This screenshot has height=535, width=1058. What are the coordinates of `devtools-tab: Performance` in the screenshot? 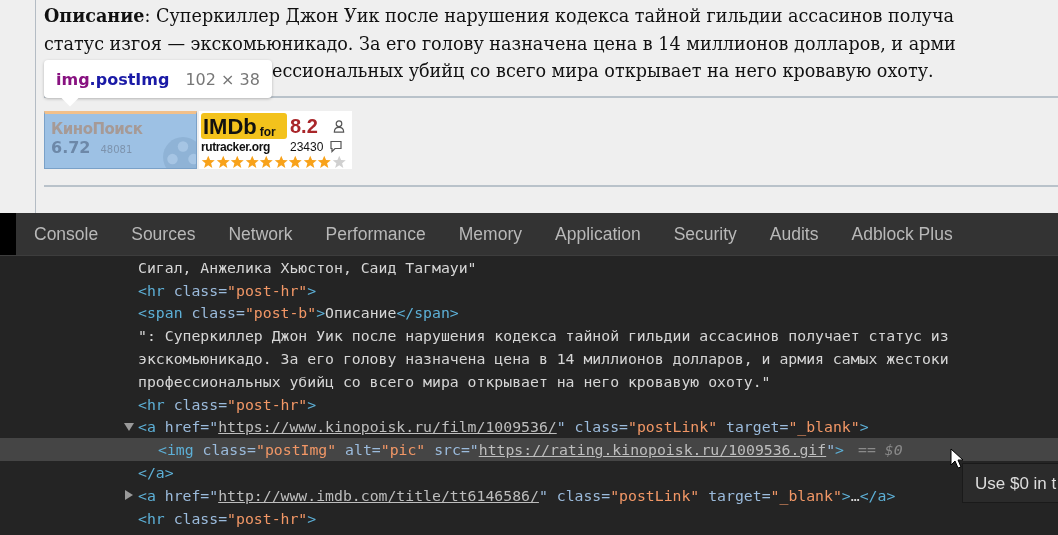 It's located at (375, 234).